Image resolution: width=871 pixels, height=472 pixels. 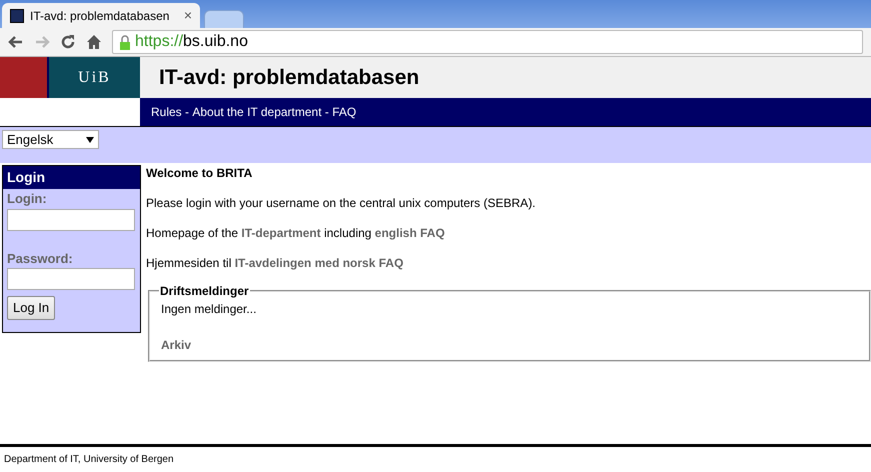 I want to click on paragraph: Please login with your username on the central unix computers (SEBRA)., so click(x=341, y=203).